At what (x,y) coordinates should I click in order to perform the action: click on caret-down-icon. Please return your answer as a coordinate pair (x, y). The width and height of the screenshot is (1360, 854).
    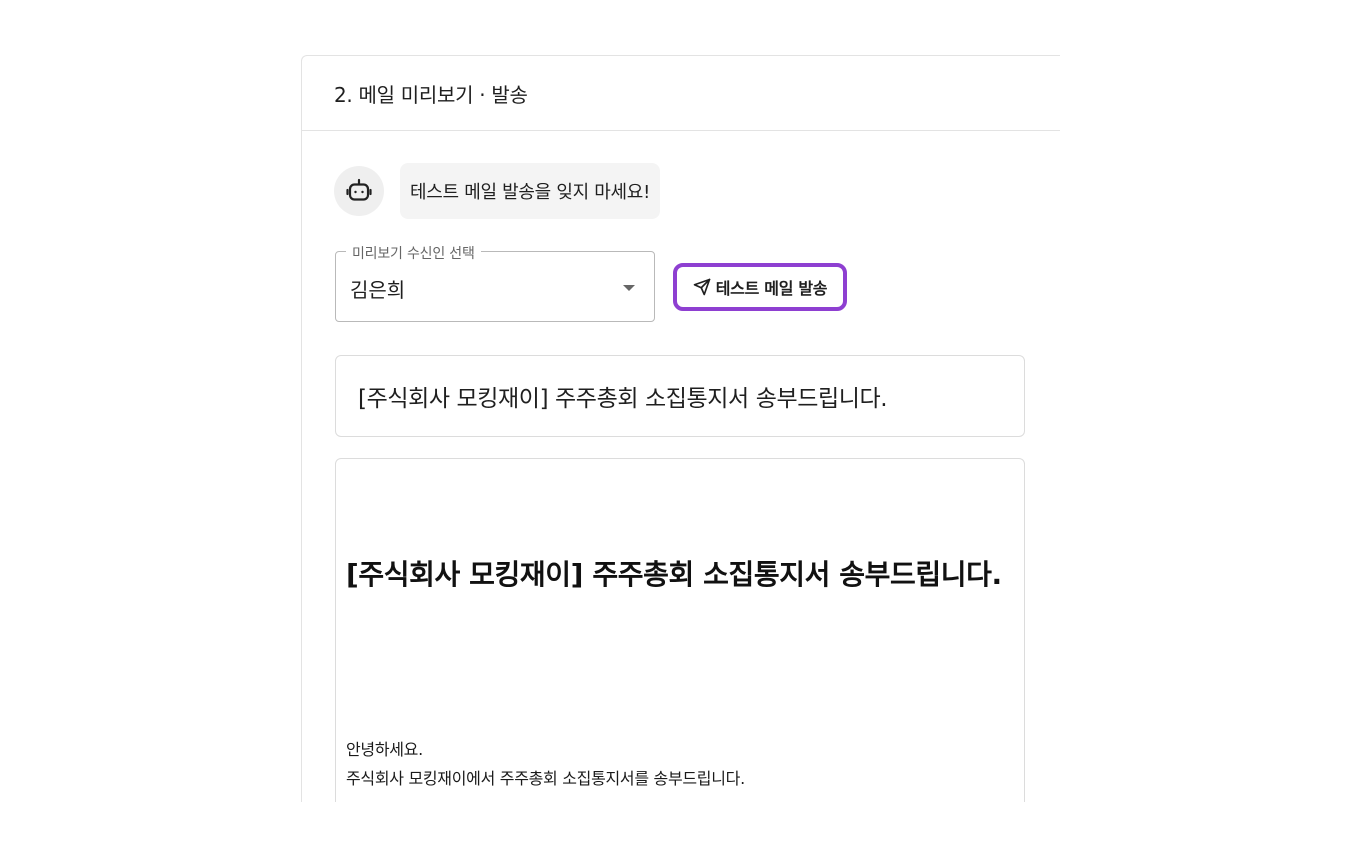
    Looking at the image, I should click on (629, 288).